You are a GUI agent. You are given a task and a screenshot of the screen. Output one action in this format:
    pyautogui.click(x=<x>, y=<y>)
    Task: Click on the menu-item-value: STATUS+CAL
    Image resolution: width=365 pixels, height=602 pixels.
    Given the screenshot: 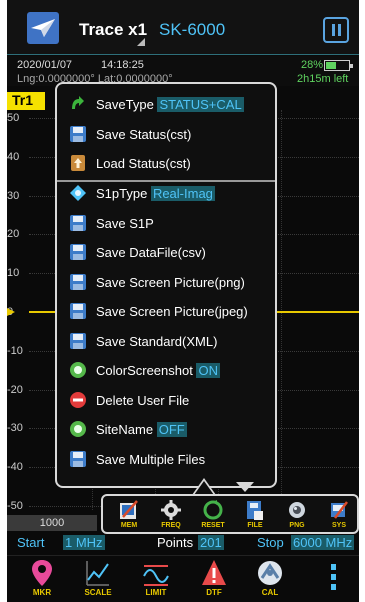 What is the action you would take?
    pyautogui.click(x=200, y=104)
    